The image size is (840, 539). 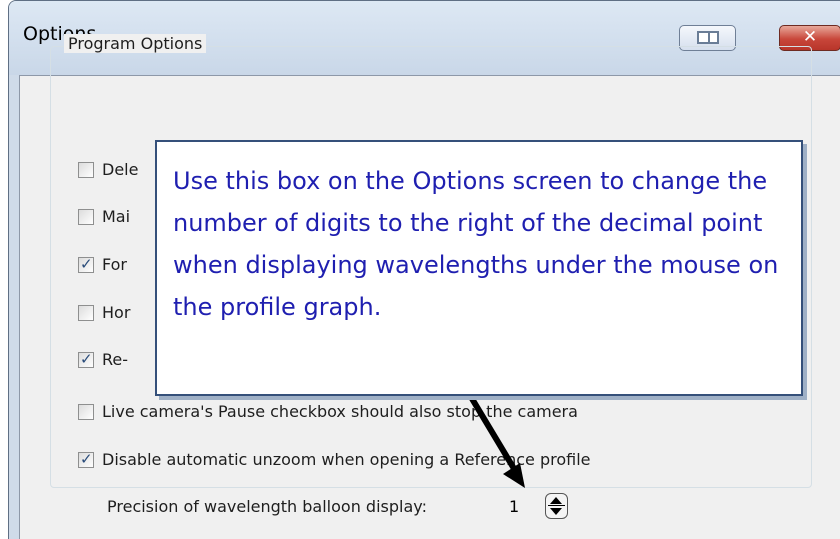 I want to click on precision-label: Precision of wavelength balloon display:, so click(x=267, y=506).